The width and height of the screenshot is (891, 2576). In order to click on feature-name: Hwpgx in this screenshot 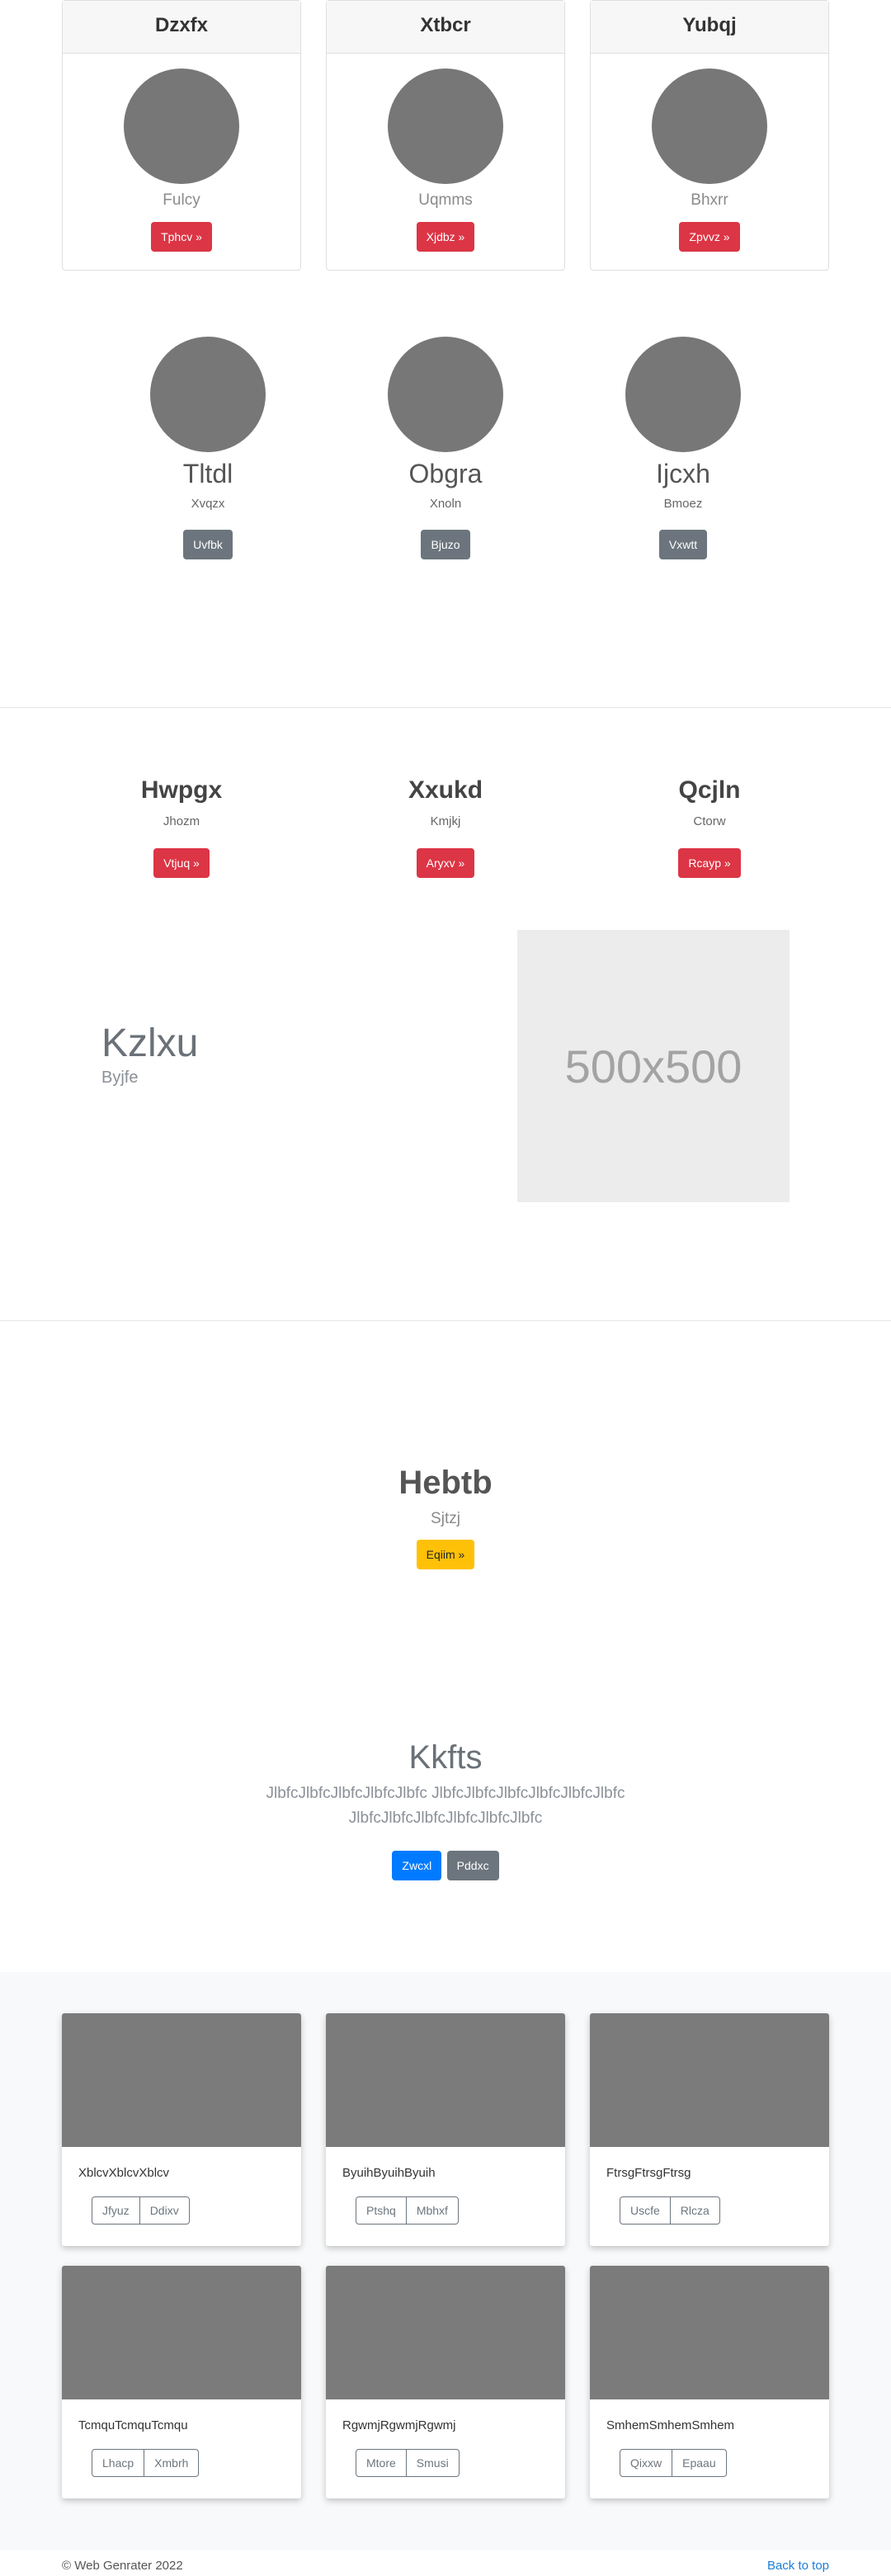, I will do `click(181, 790)`.